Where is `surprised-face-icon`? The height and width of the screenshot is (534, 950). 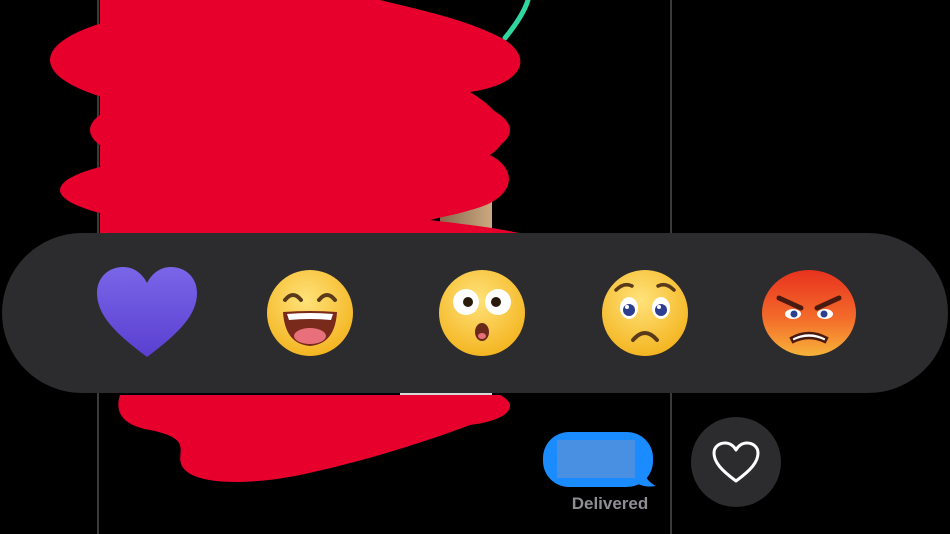 surprised-face-icon is located at coordinates (482, 313).